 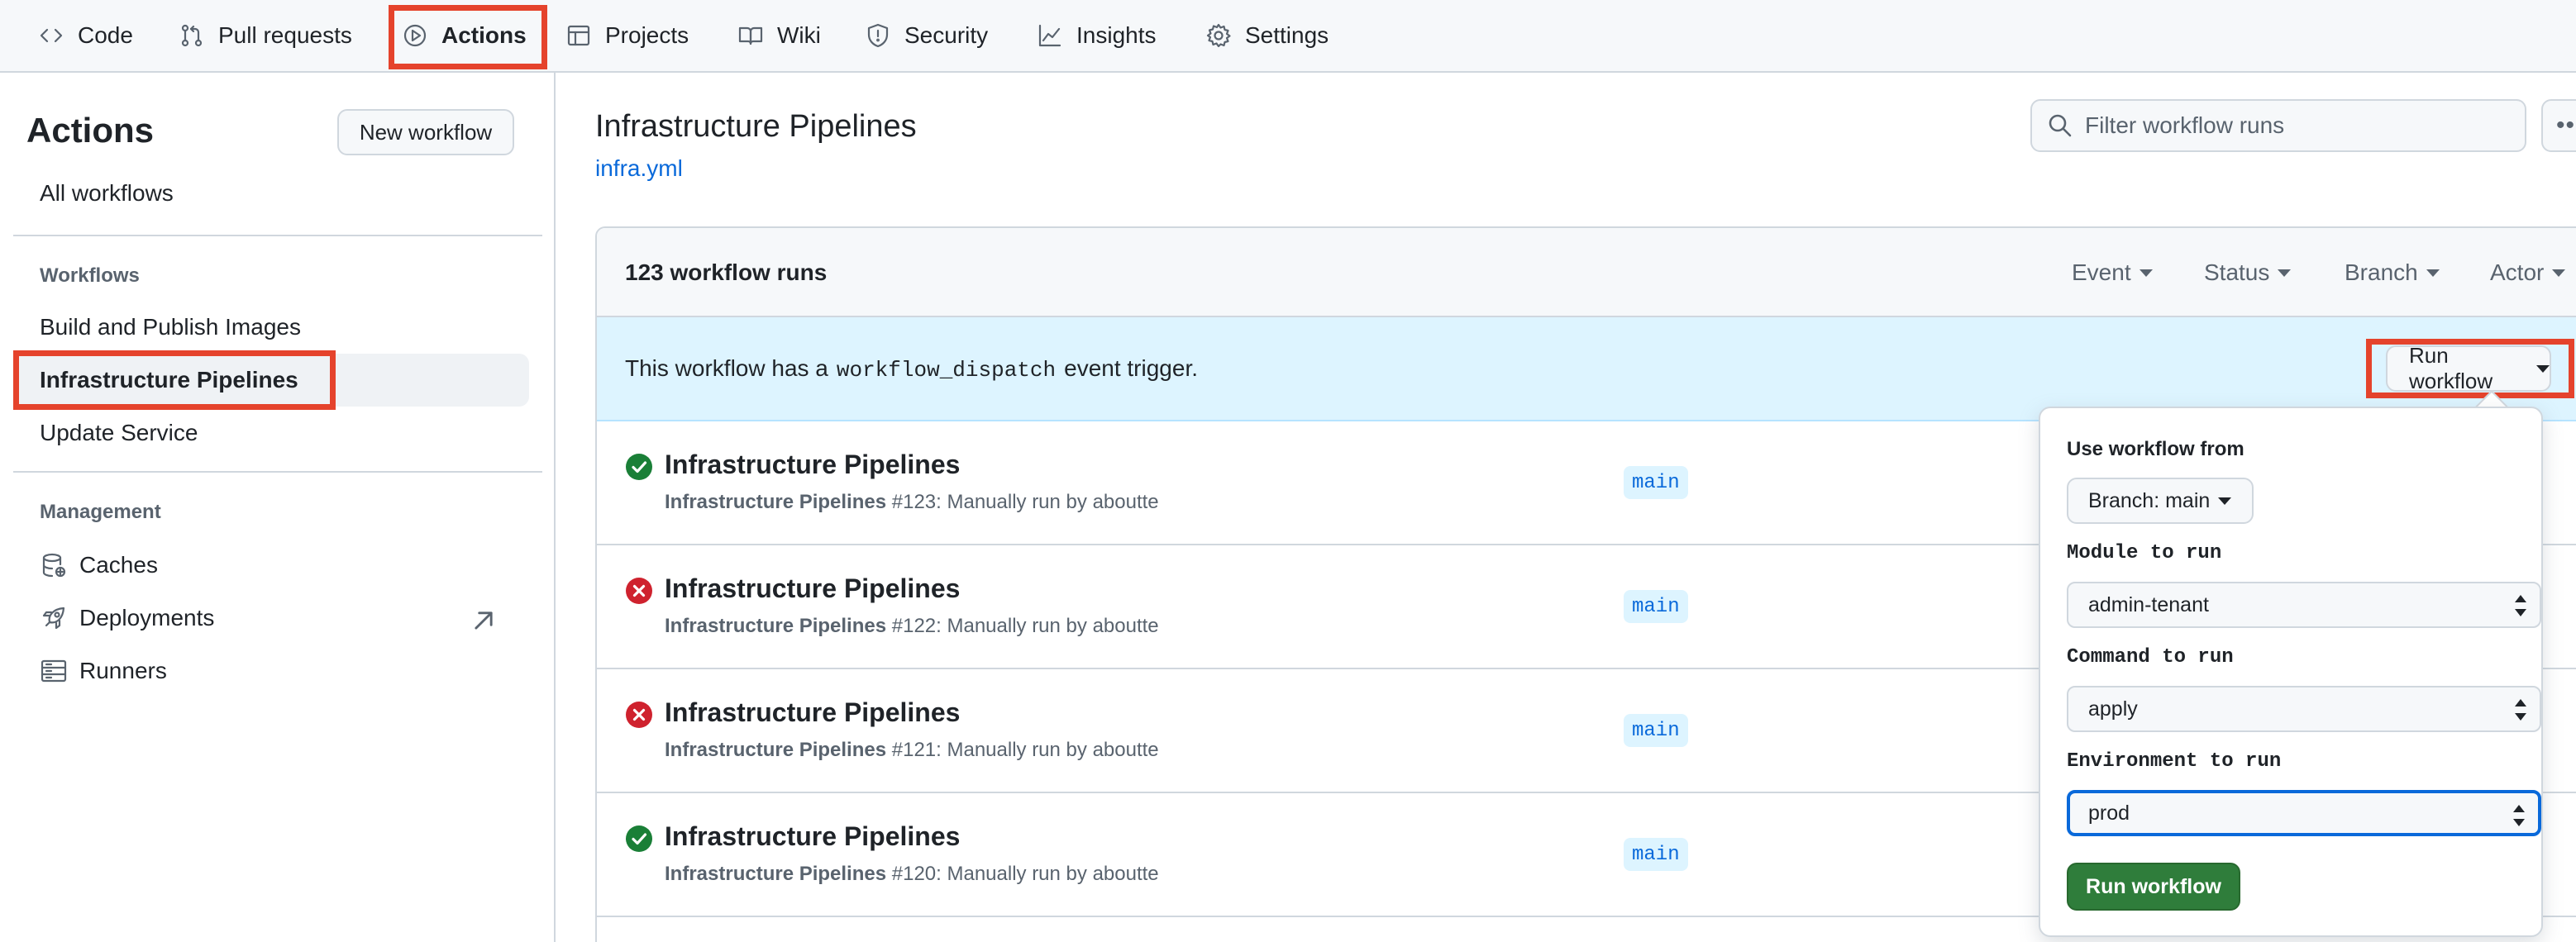 I want to click on workflows-heading: Workflows, so click(x=90, y=275).